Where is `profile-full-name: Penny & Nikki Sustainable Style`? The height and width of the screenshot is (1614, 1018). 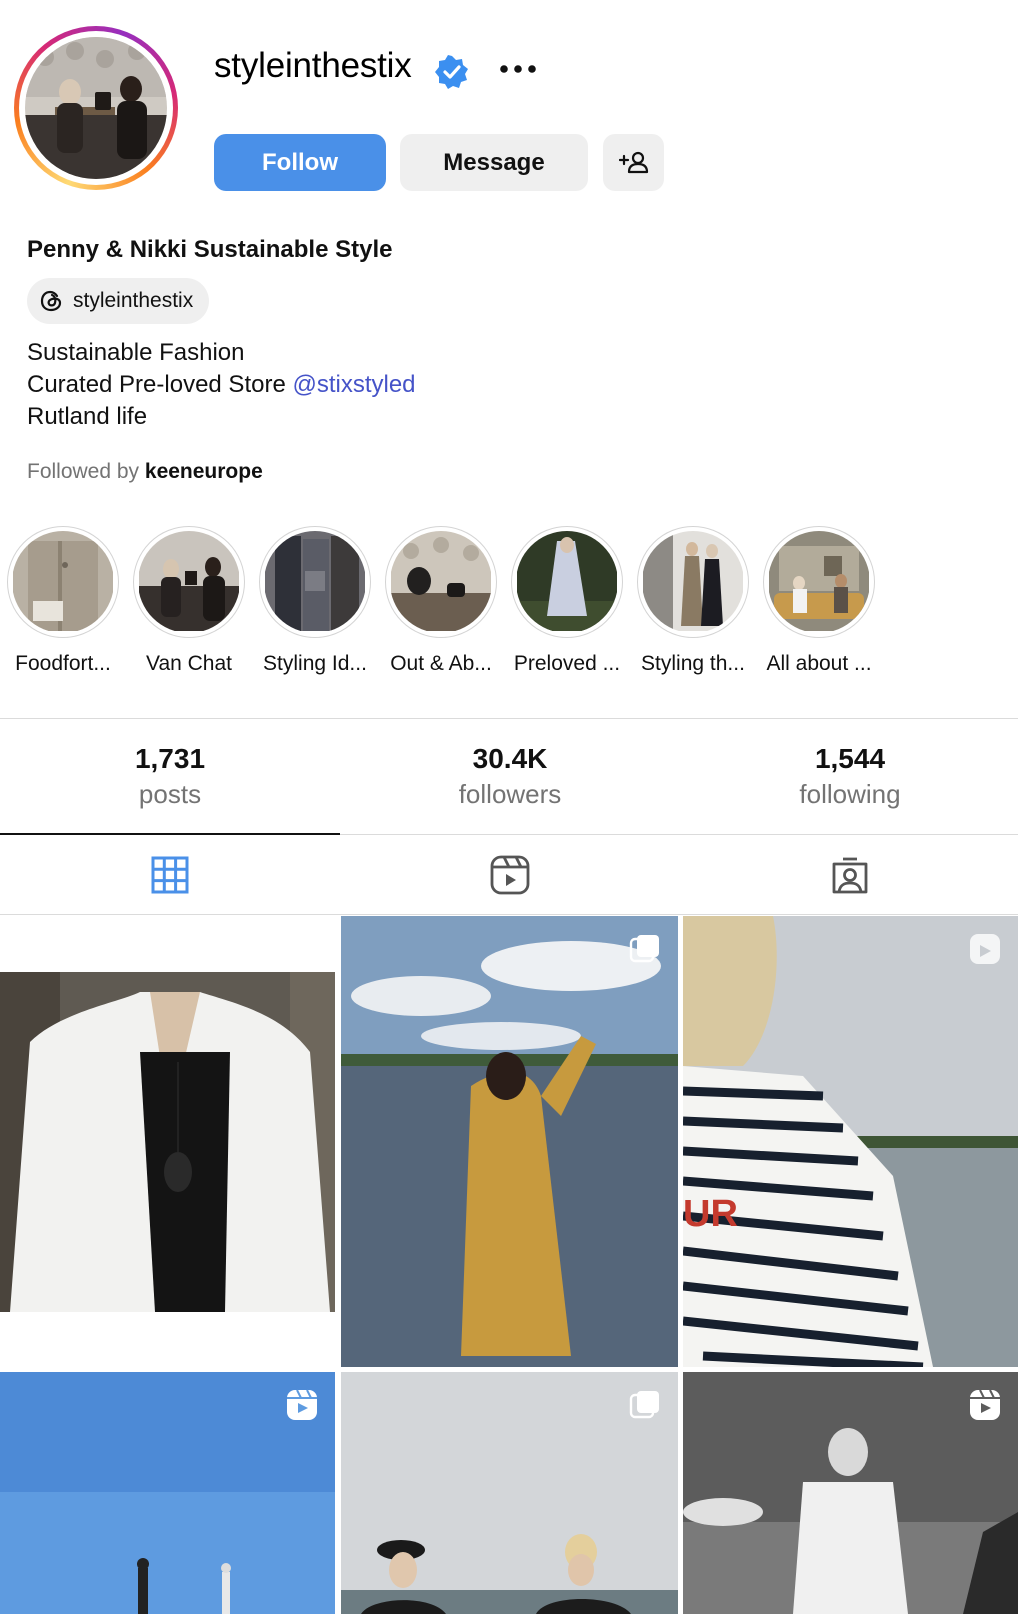 profile-full-name: Penny & Nikki Sustainable Style is located at coordinates (210, 249).